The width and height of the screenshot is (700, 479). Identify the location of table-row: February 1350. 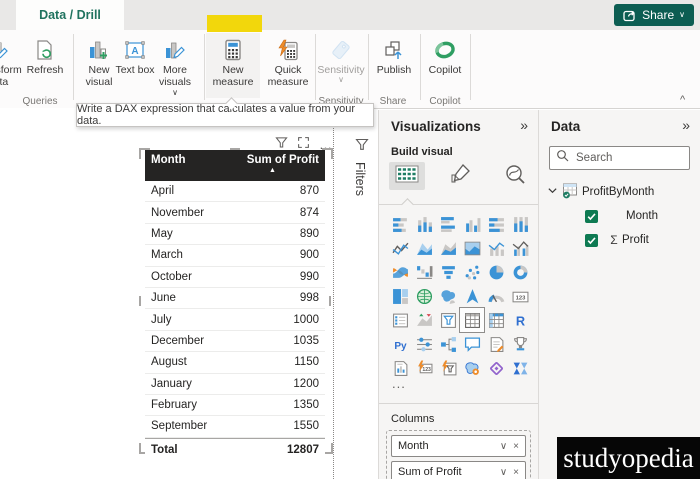
(235, 406).